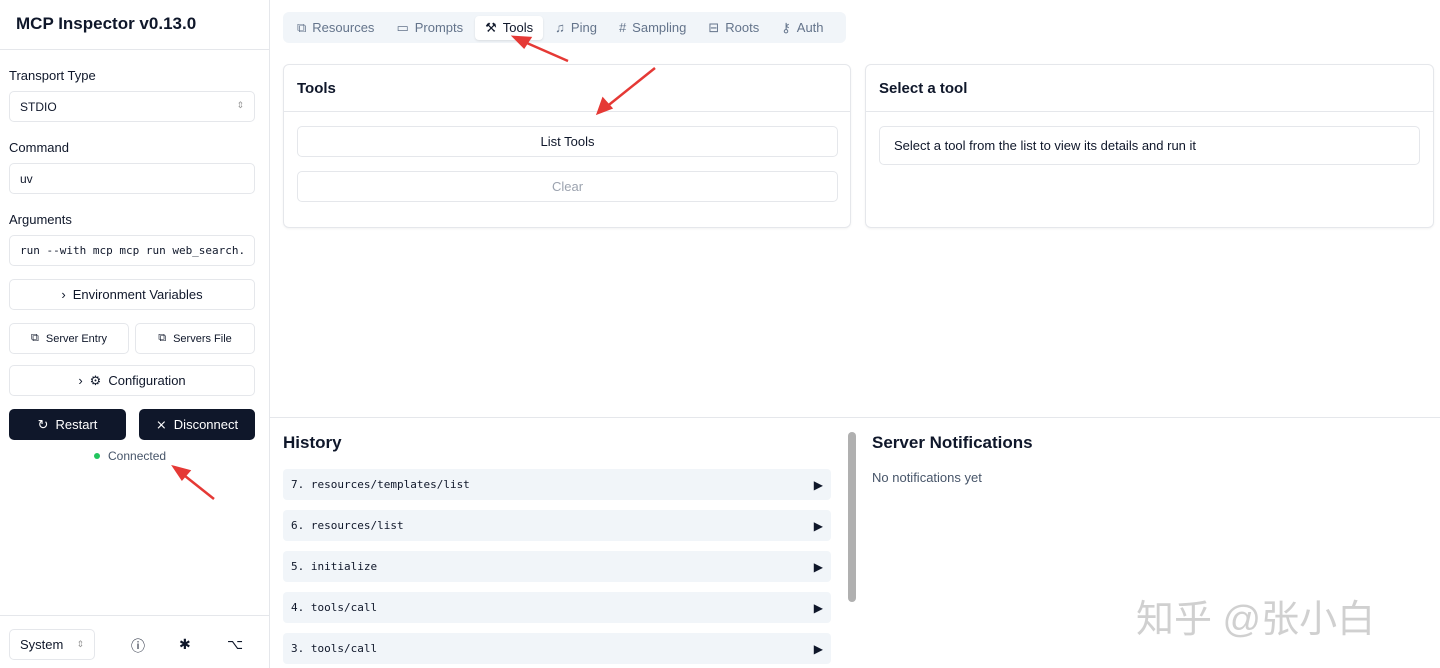  Describe the element at coordinates (852, 545) in the screenshot. I see `history-scrollbar` at that location.